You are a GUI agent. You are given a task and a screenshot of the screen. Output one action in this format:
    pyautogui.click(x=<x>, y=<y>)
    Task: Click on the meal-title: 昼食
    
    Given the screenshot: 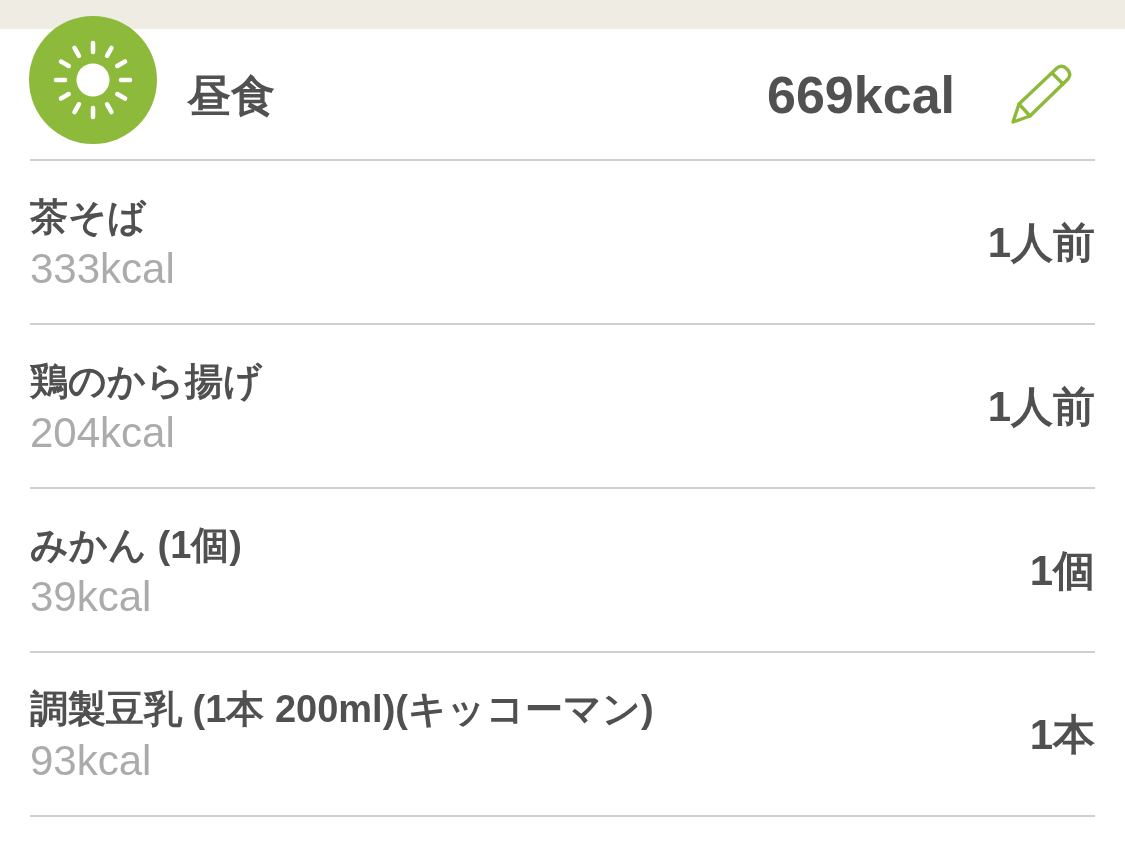 What is the action you would take?
    pyautogui.click(x=231, y=95)
    